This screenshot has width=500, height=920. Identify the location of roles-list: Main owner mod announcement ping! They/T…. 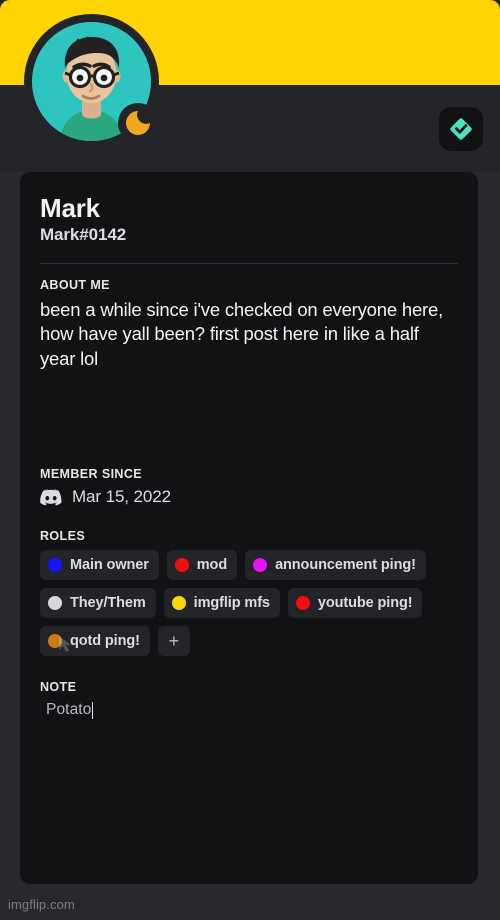
(249, 603).